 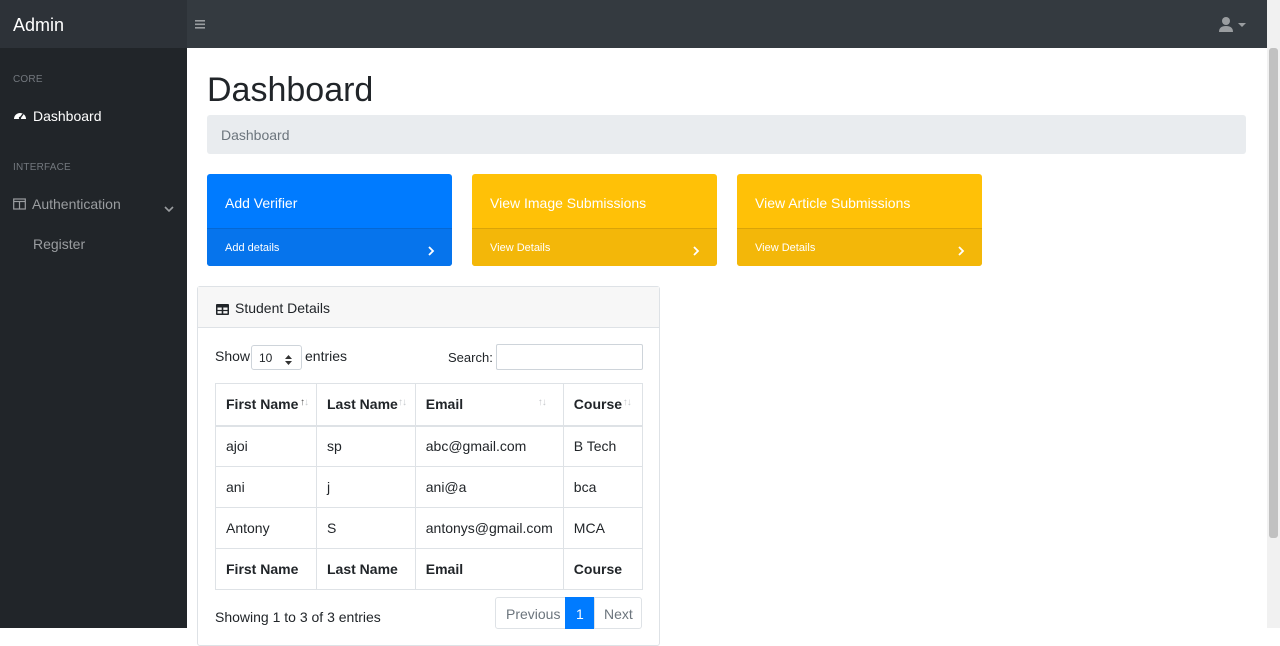 What do you see at coordinates (1273, 293) in the screenshot?
I see `scrollbar-thumb` at bounding box center [1273, 293].